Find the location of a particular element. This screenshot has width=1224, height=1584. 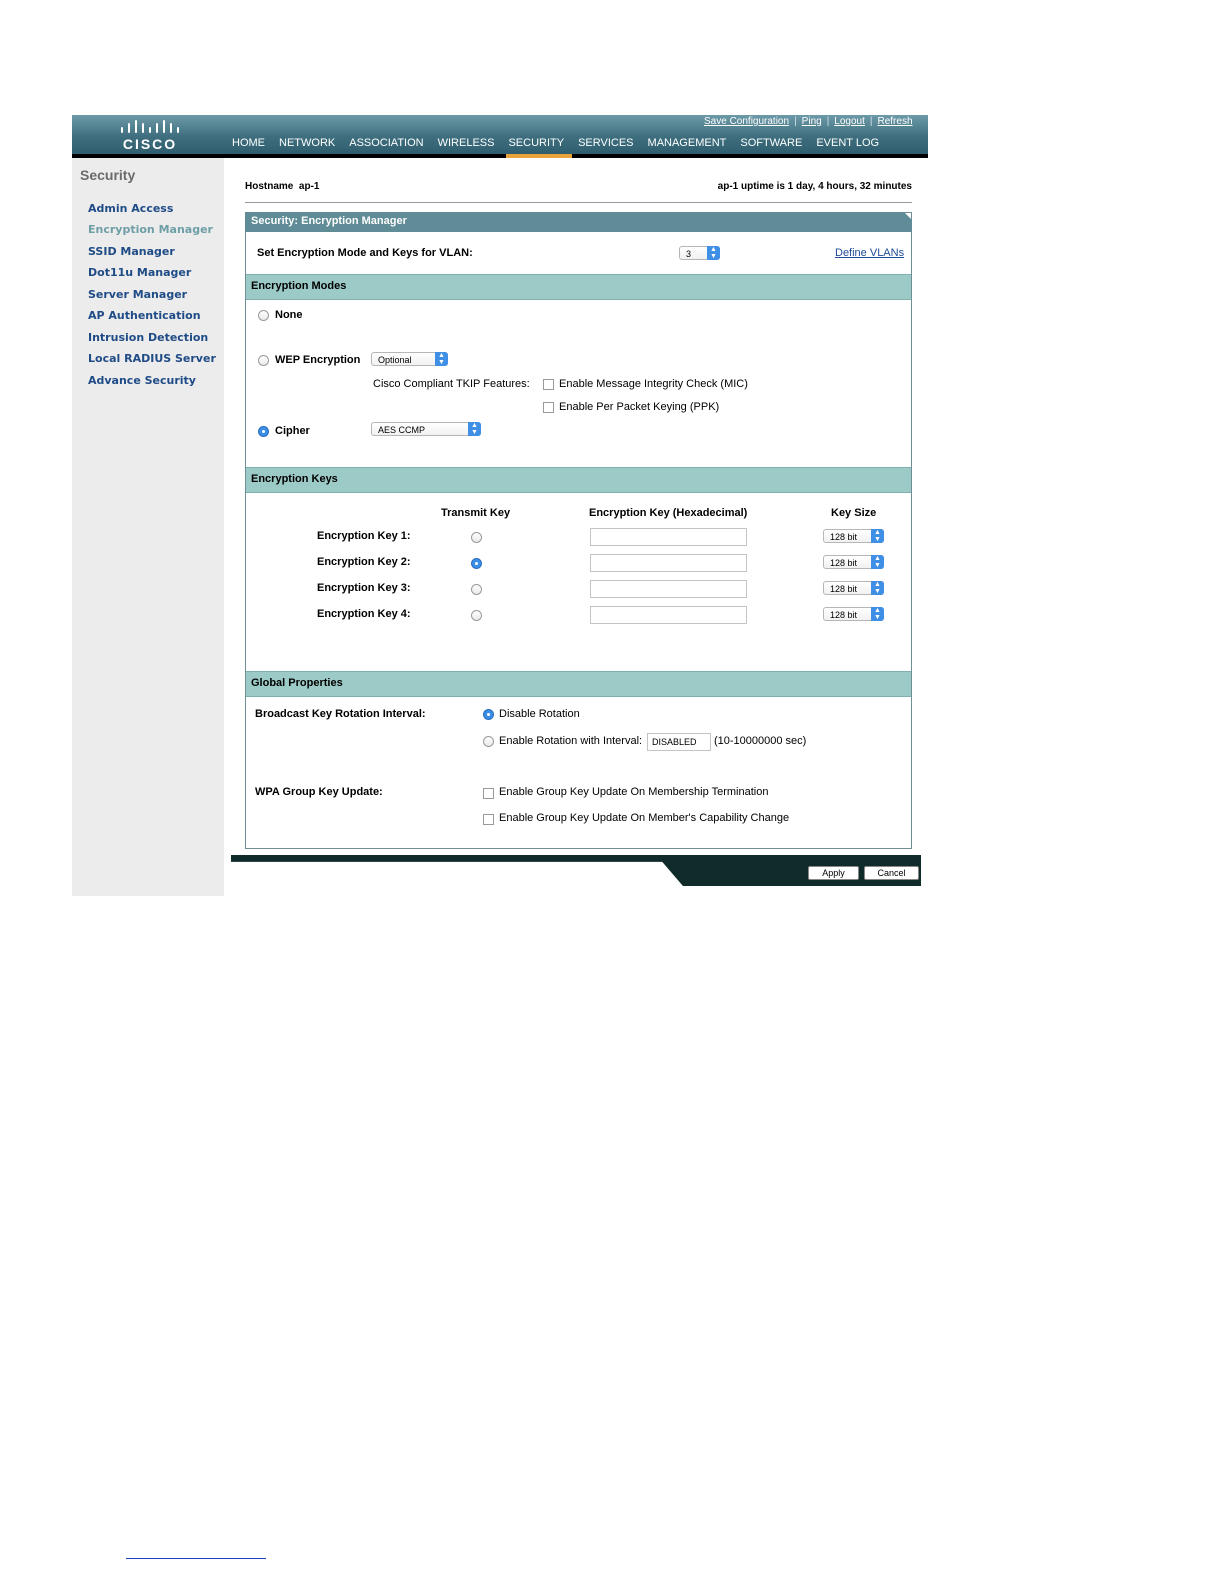

enable-rotation-label: Enable Rotation with Interval: is located at coordinates (571, 741).